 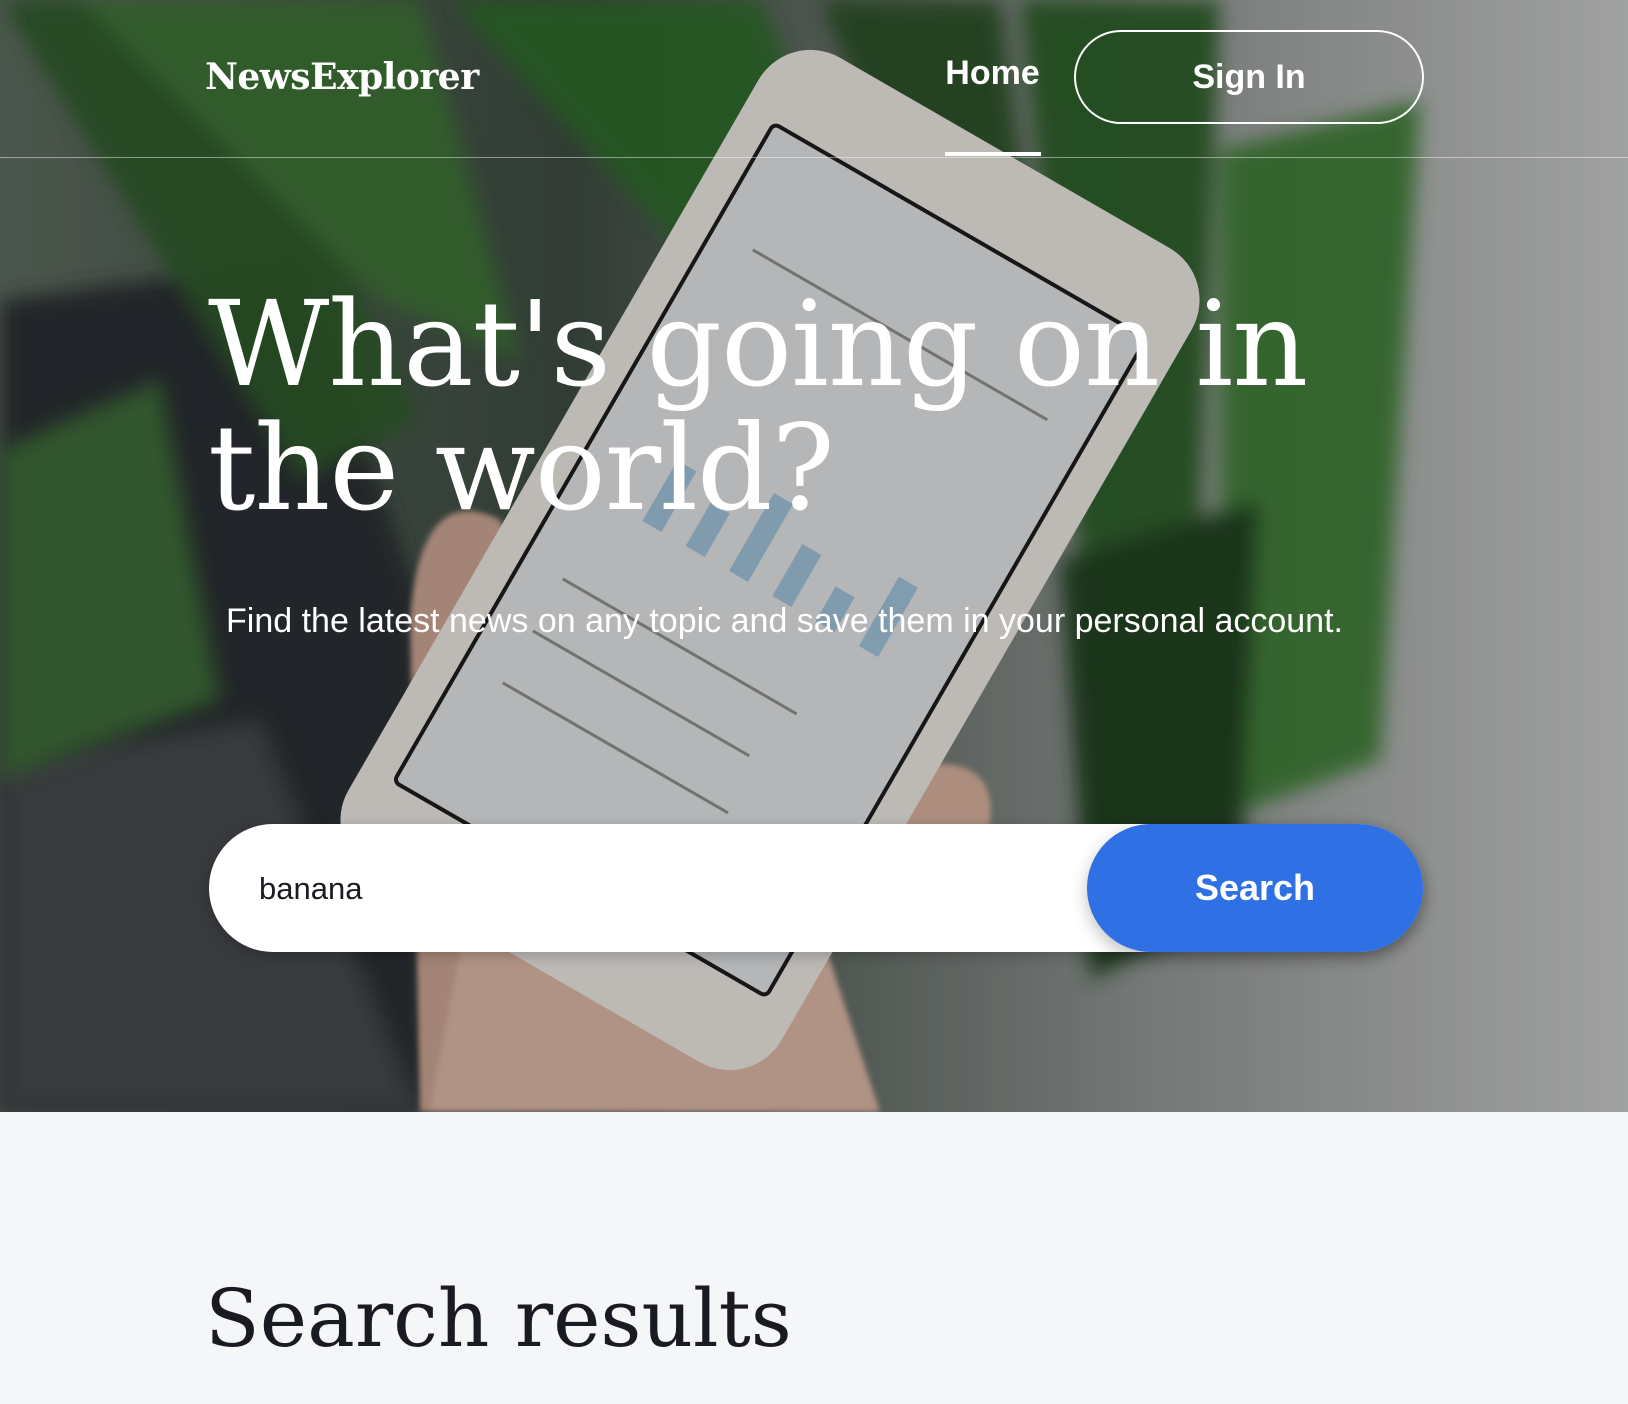 What do you see at coordinates (659, 889) in the screenshot?
I see `search-input` at bounding box center [659, 889].